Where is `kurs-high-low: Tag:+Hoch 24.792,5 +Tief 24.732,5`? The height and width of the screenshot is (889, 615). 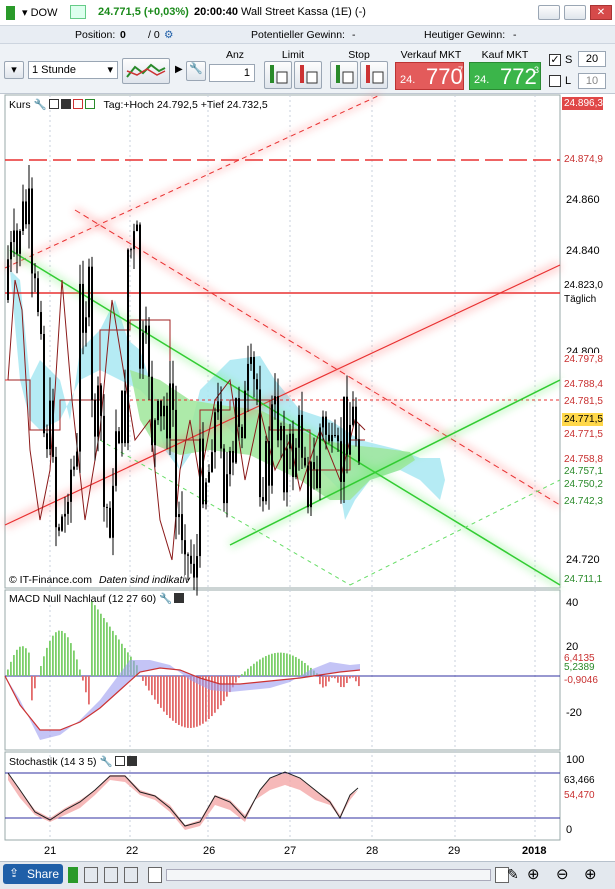 kurs-high-low: Tag:+Hoch 24.792,5 +Tief 24.732,5 is located at coordinates (185, 105).